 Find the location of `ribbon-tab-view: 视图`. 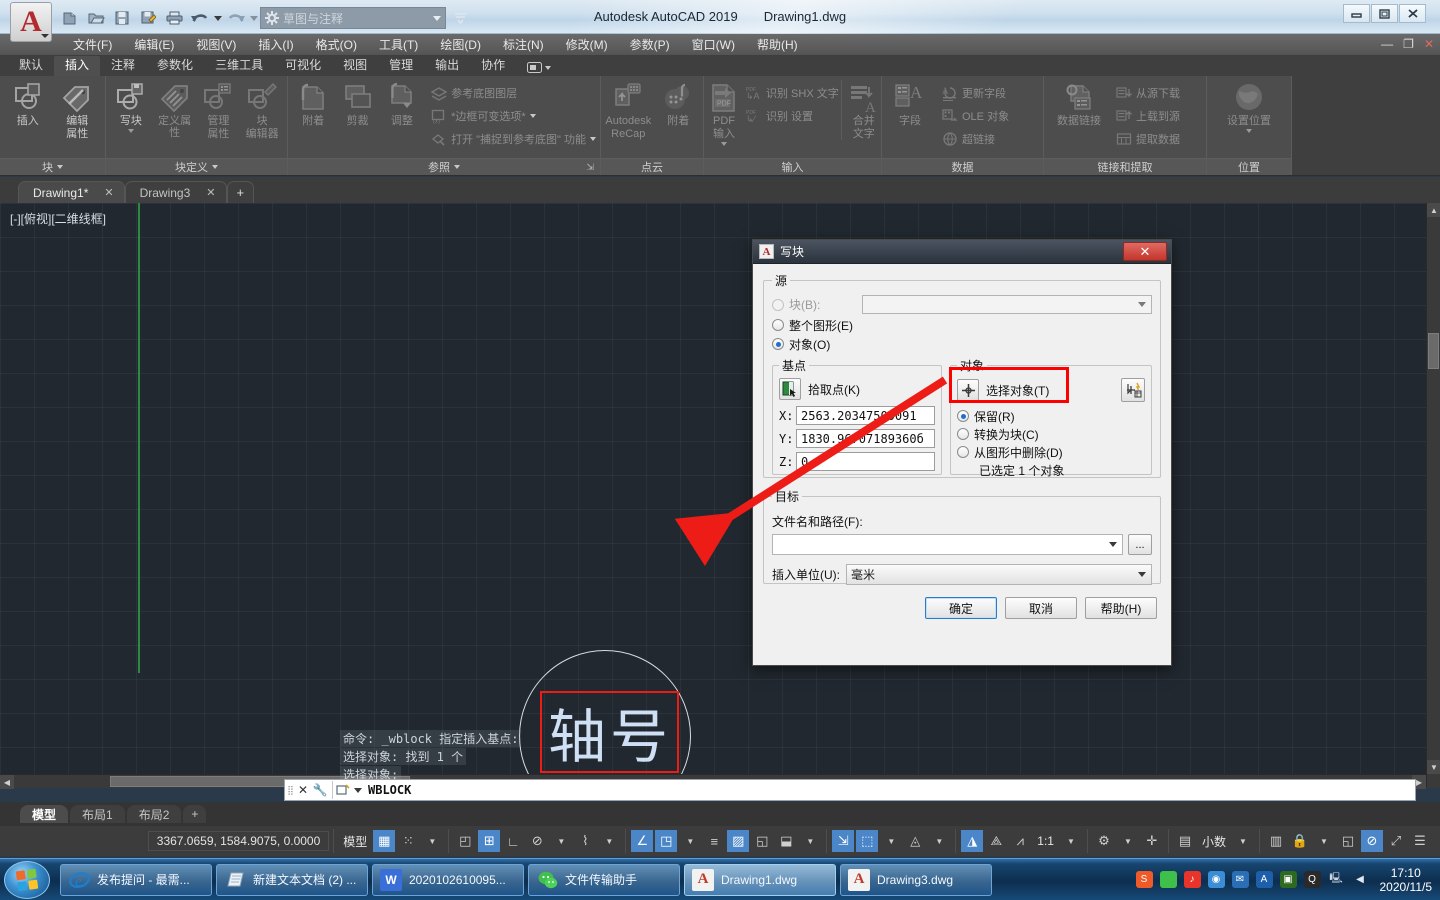

ribbon-tab-view: 视图 is located at coordinates (355, 66).